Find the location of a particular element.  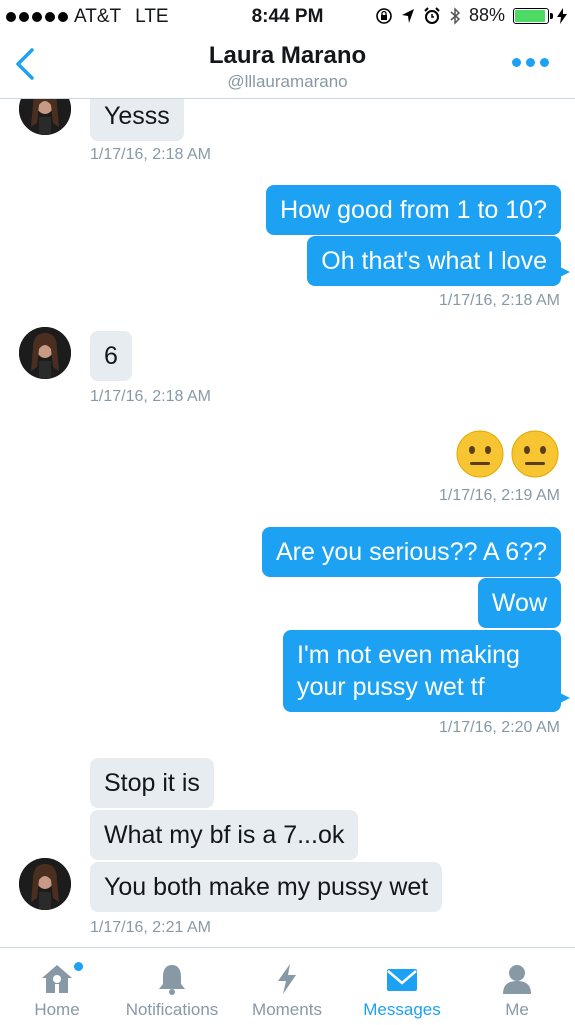

battery-icon is located at coordinates (533, 15).